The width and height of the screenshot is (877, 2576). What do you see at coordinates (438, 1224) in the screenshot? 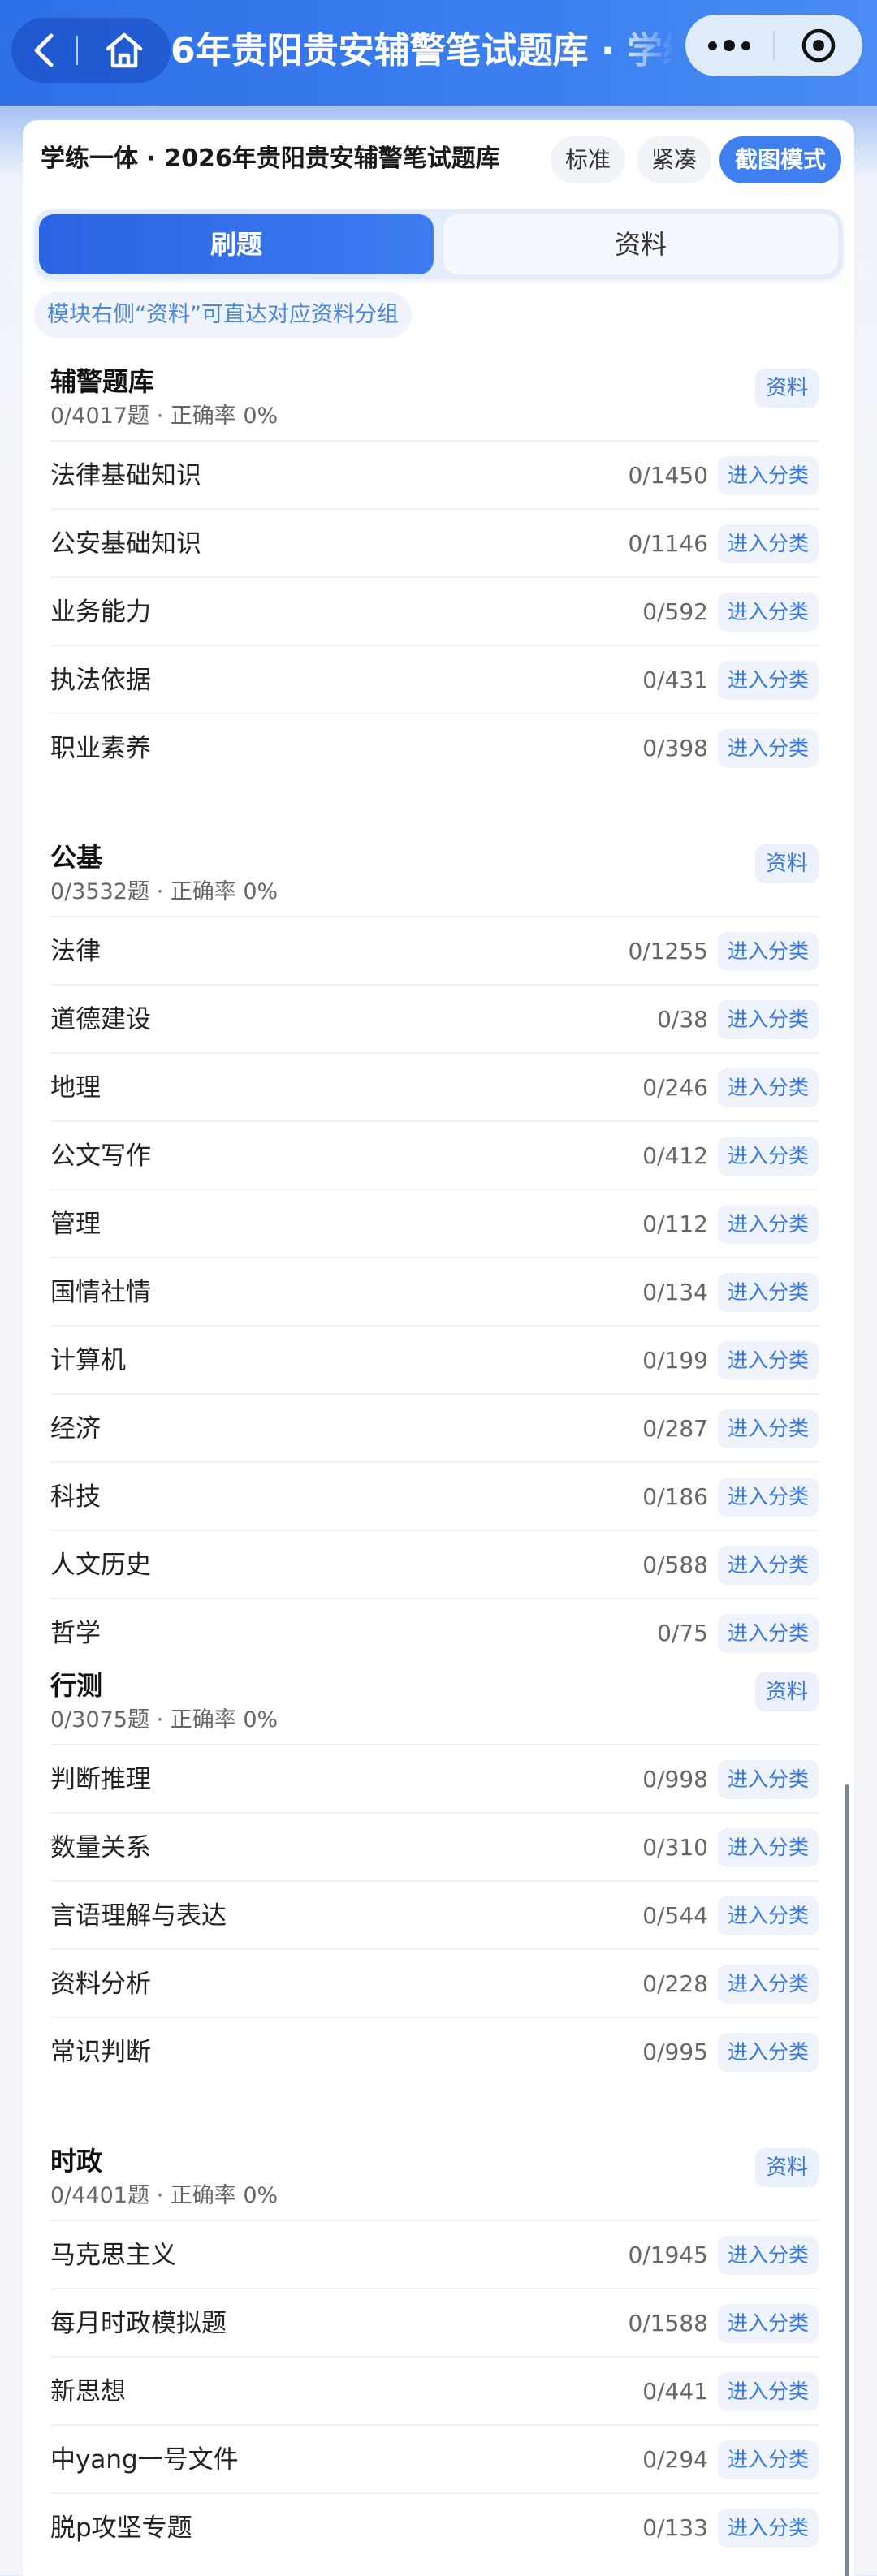
I see `category-row: 管理 0/112 进入分类` at bounding box center [438, 1224].